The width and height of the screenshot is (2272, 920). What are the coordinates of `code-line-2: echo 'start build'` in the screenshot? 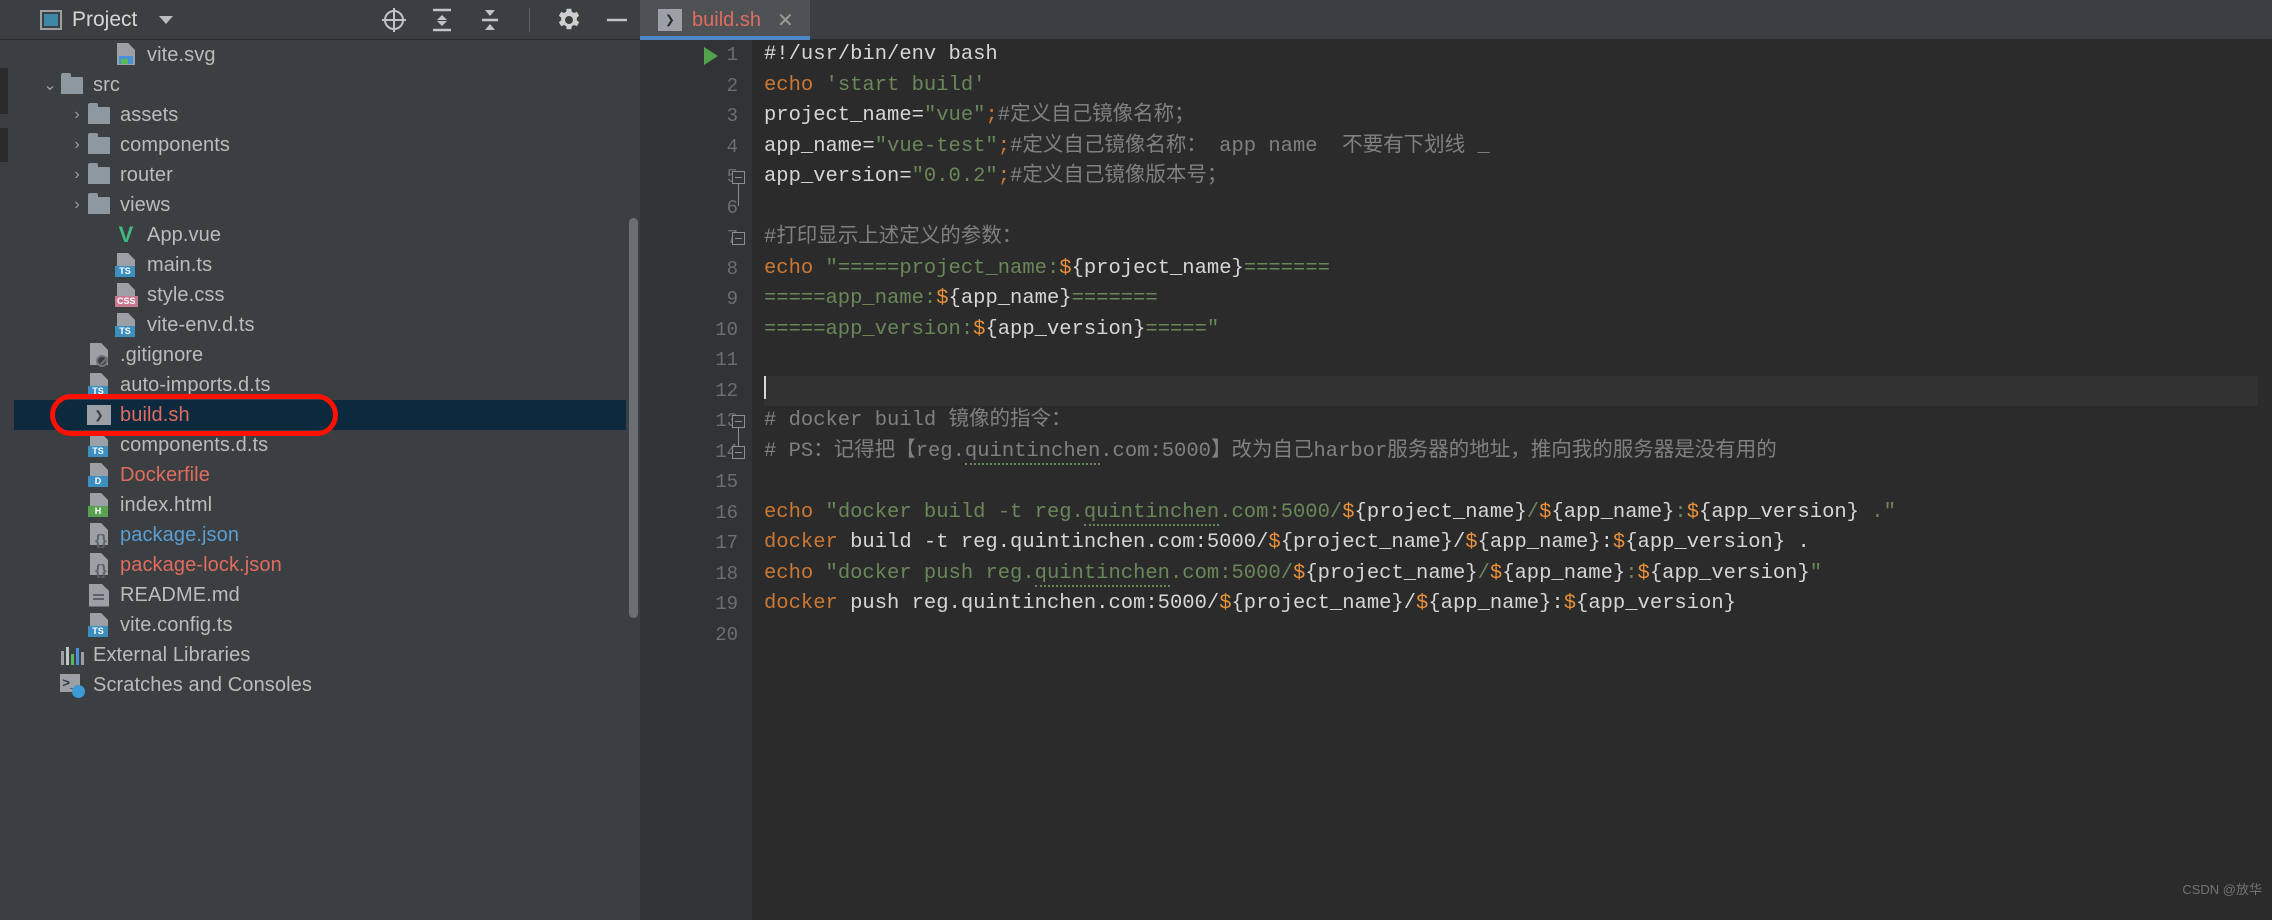 It's located at (1518, 86).